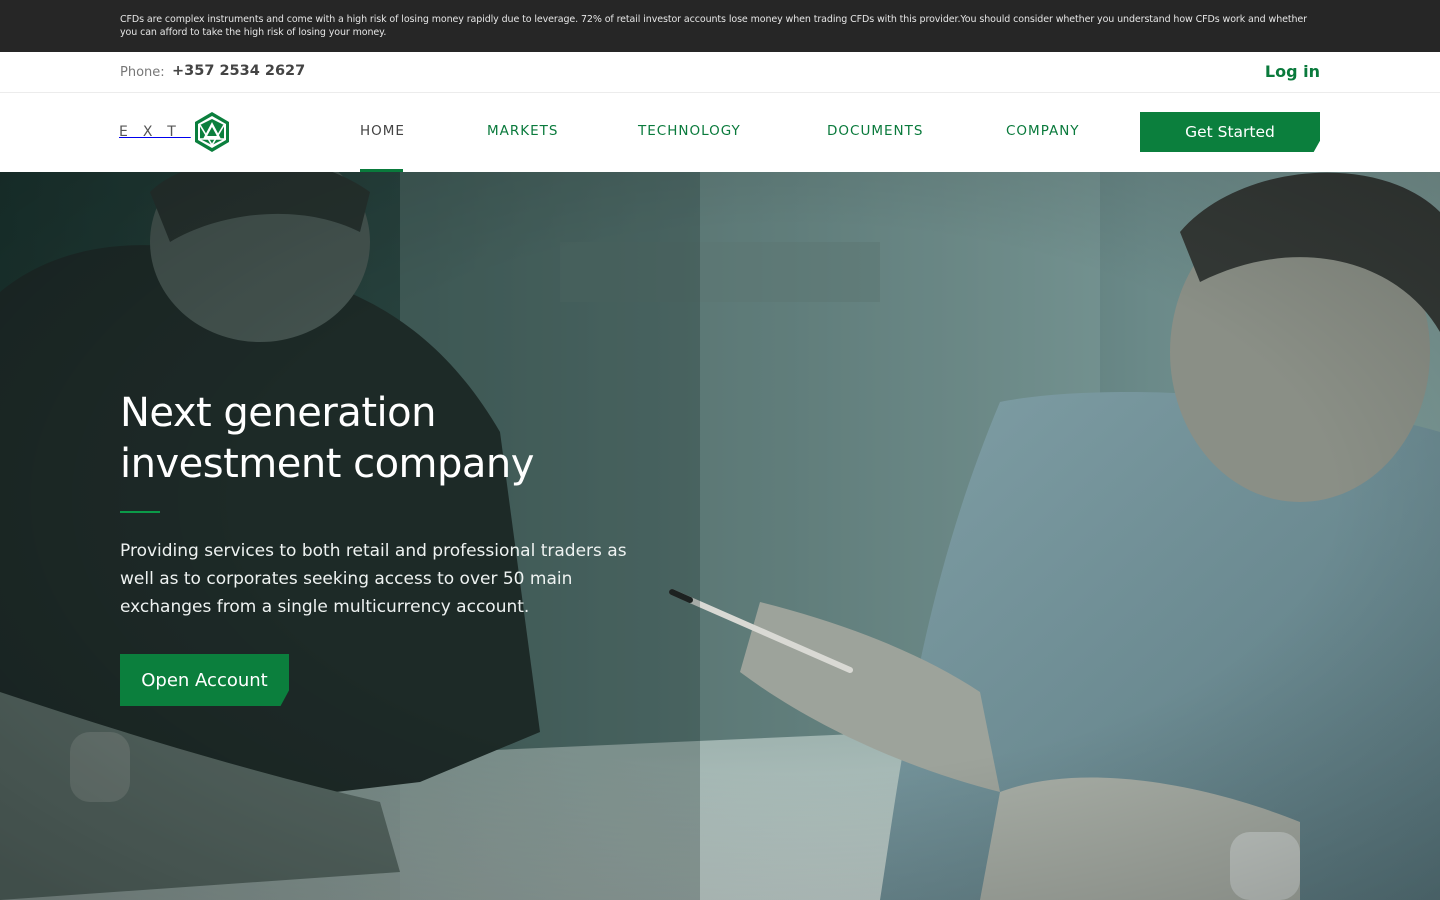 Image resolution: width=1440 pixels, height=900 pixels. Describe the element at coordinates (720, 72) in the screenshot. I see `contact-bar: Phone: +357 2534 2627 Log in` at that location.